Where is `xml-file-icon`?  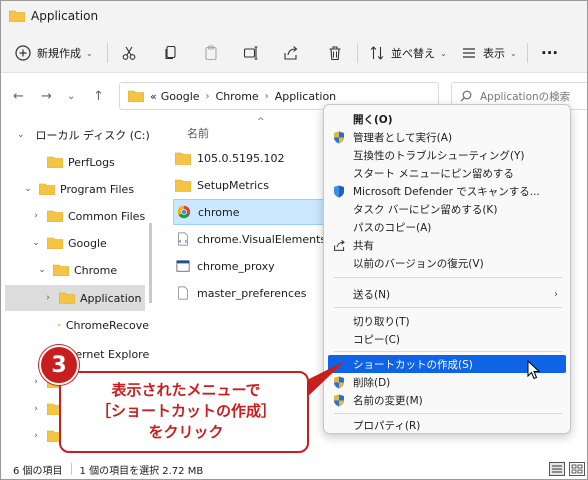
xml-file-icon is located at coordinates (183, 239).